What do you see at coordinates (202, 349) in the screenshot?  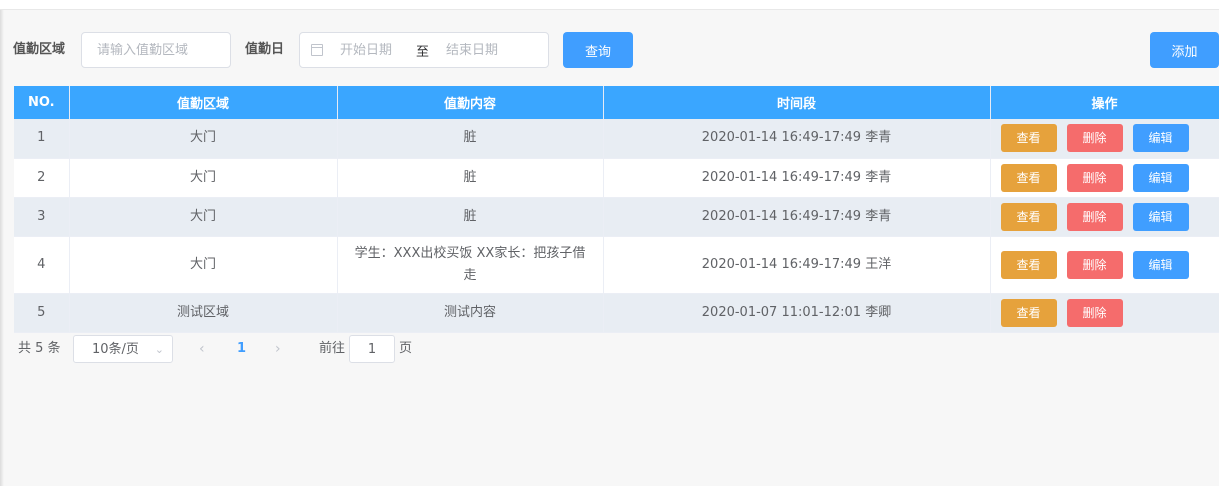 I see `chevron-left-icon: ‹` at bounding box center [202, 349].